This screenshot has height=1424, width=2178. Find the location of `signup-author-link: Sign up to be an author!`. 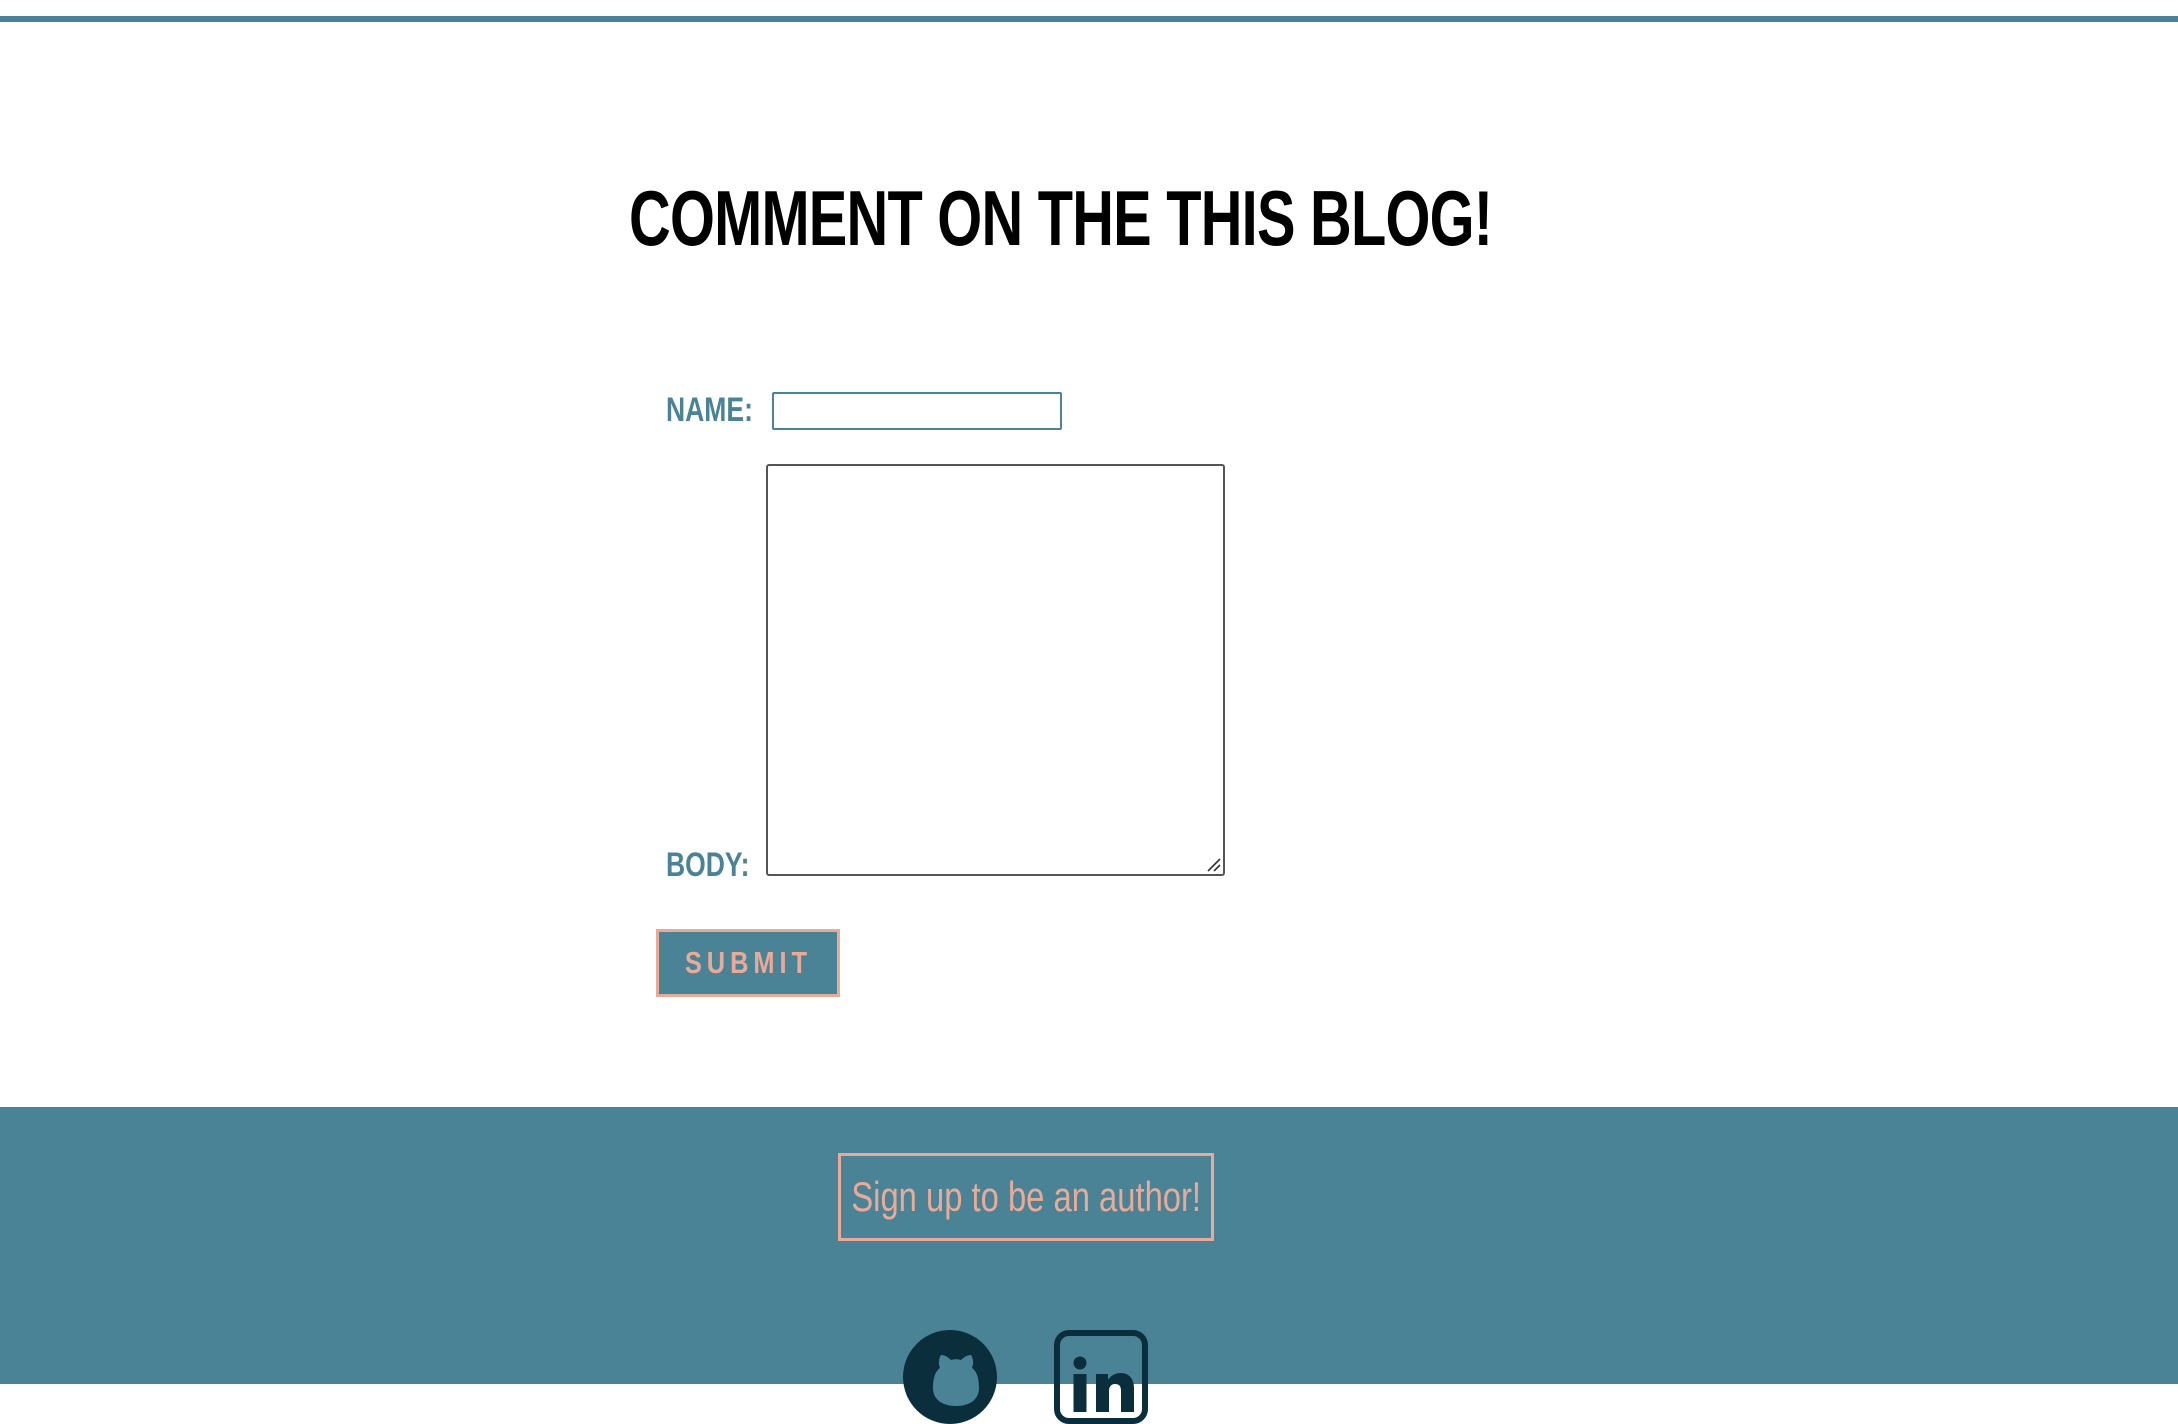

signup-author-link: Sign up to be an author! is located at coordinates (1026, 1197).